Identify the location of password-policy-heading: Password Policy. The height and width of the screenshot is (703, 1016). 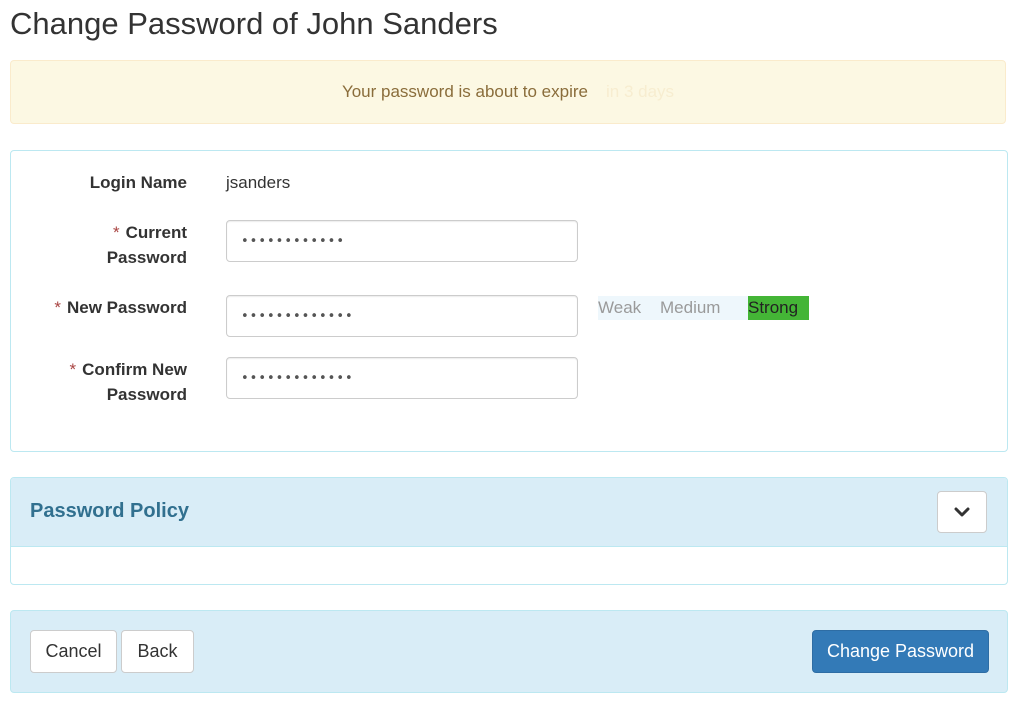
(509, 512).